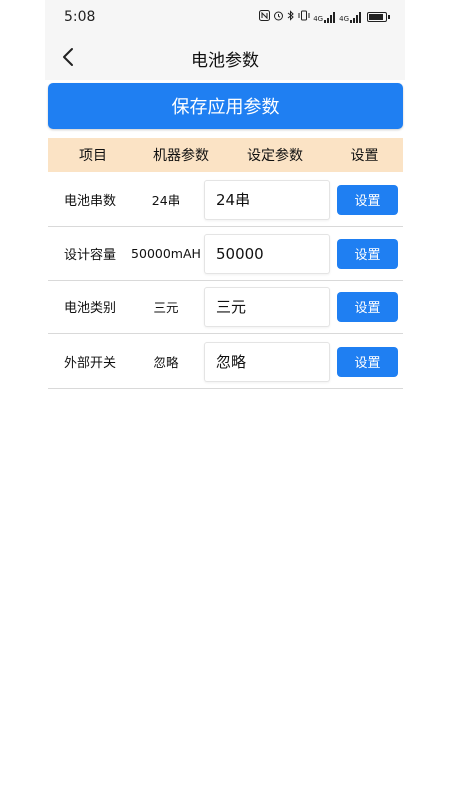 The width and height of the screenshot is (450, 800). I want to click on table-row: 电池串数 24串 24串 设置, so click(225, 200).